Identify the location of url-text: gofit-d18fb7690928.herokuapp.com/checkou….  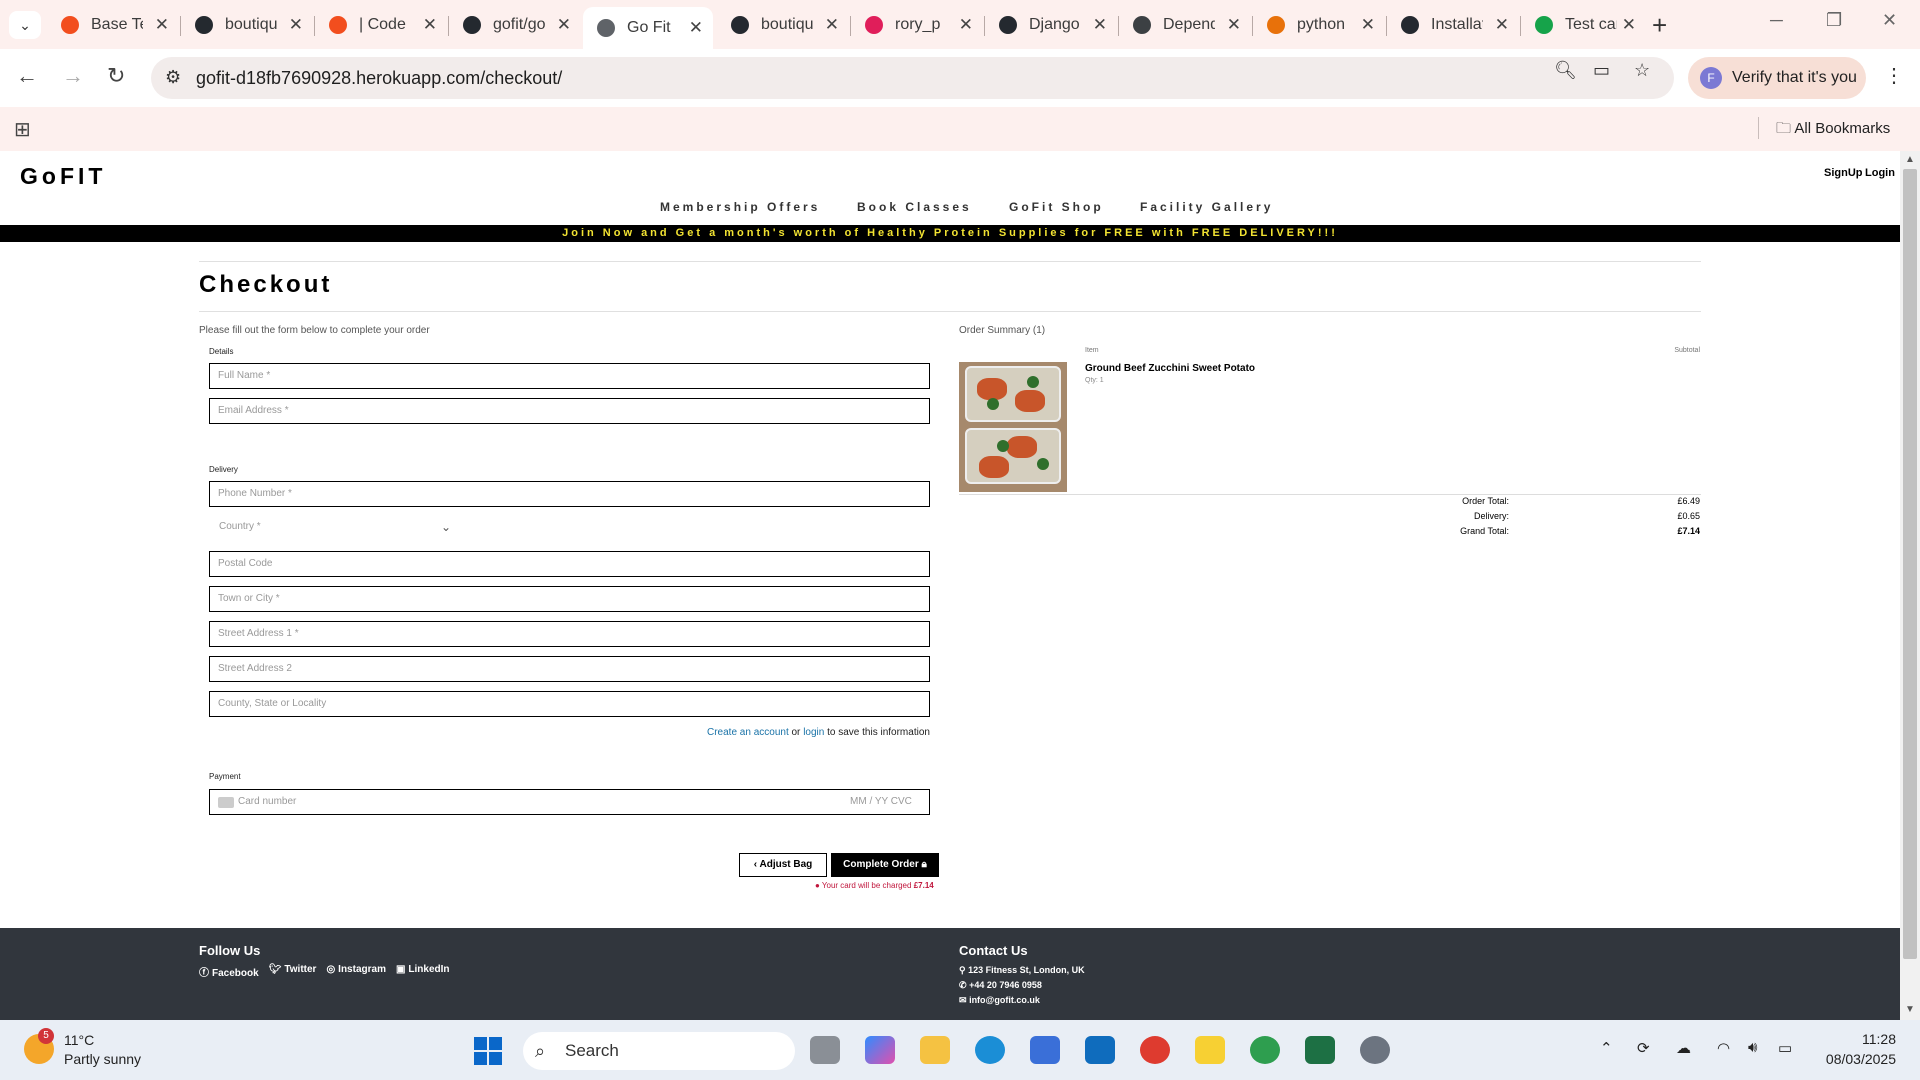
(379, 78).